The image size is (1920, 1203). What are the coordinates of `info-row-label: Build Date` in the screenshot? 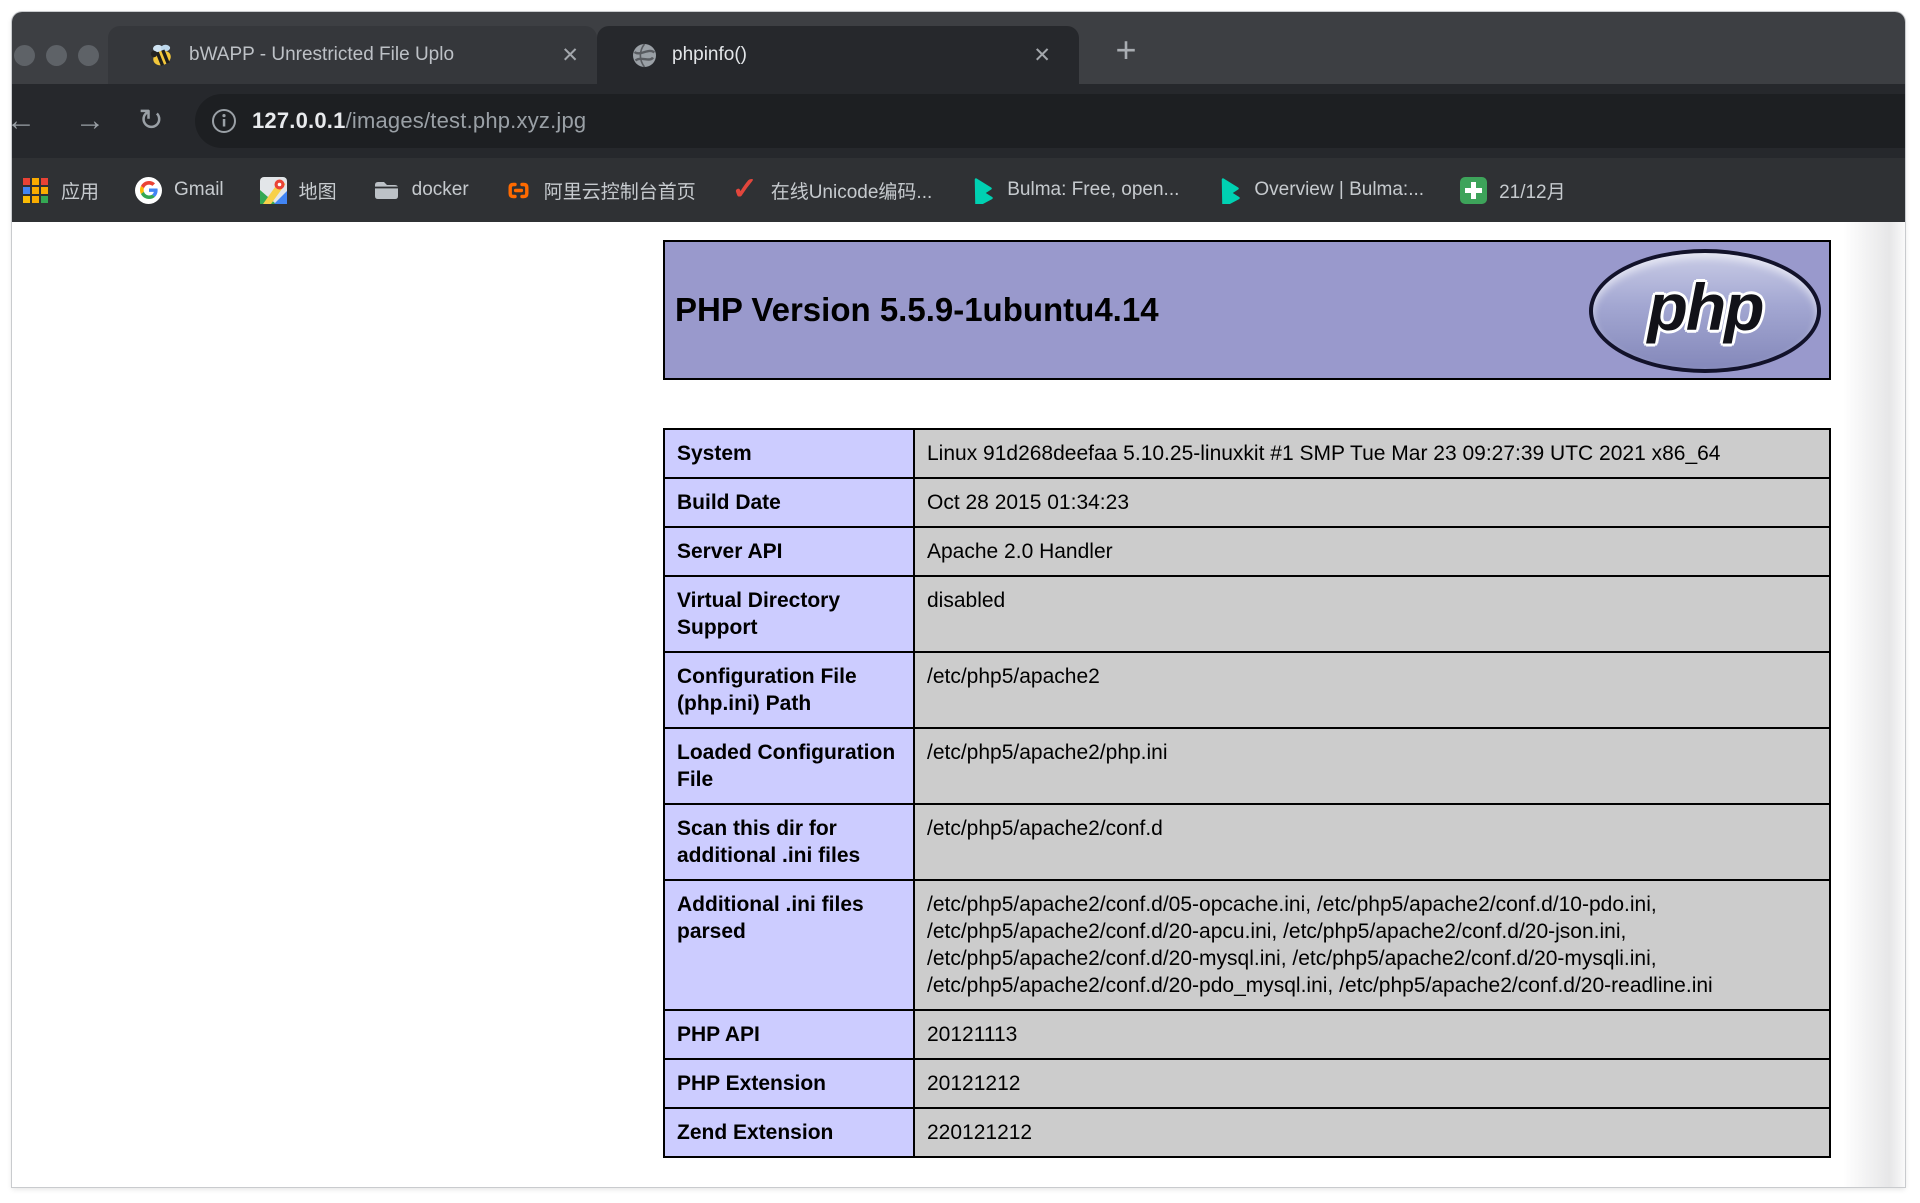 It's located at (789, 502).